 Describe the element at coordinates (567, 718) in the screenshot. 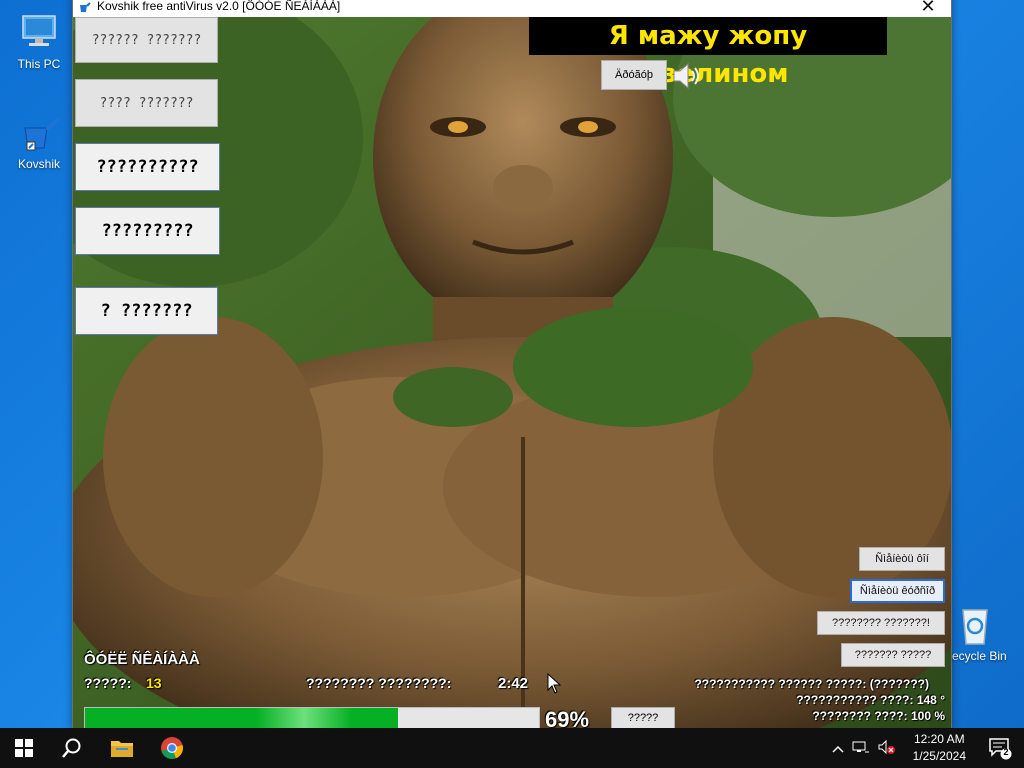

I see `scan-percent: 69%` at that location.